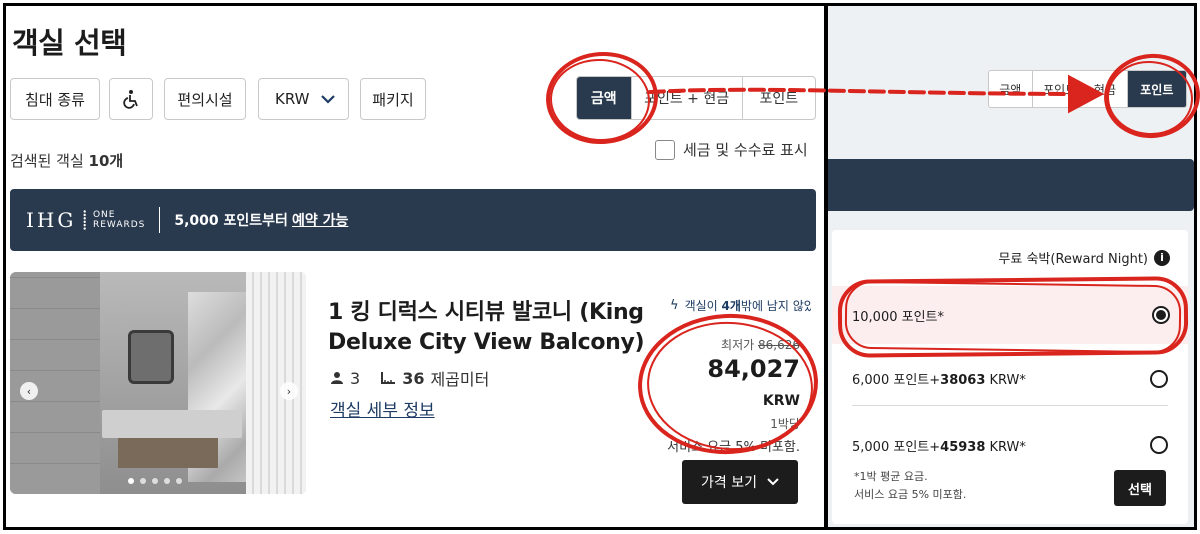 The image size is (1200, 534). I want to click on reward-option-points-cash: 6,000 포인트+38063 KRW*, so click(1010, 379).